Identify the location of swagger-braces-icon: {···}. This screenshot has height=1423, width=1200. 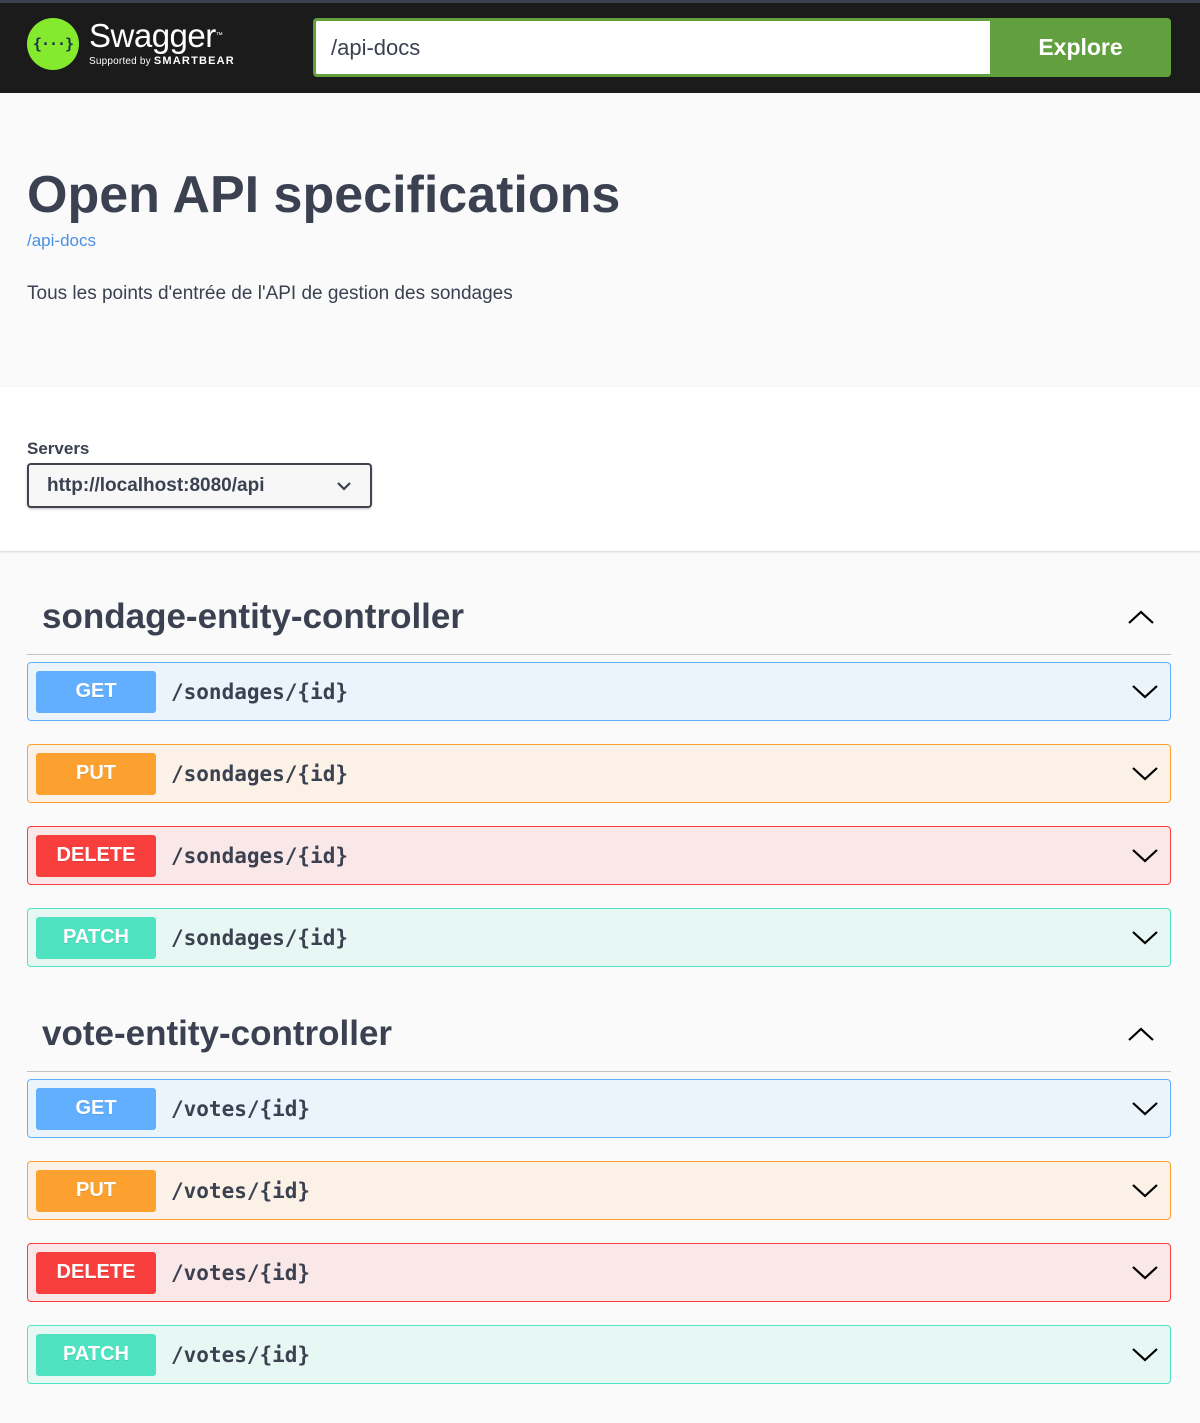
(53, 44).